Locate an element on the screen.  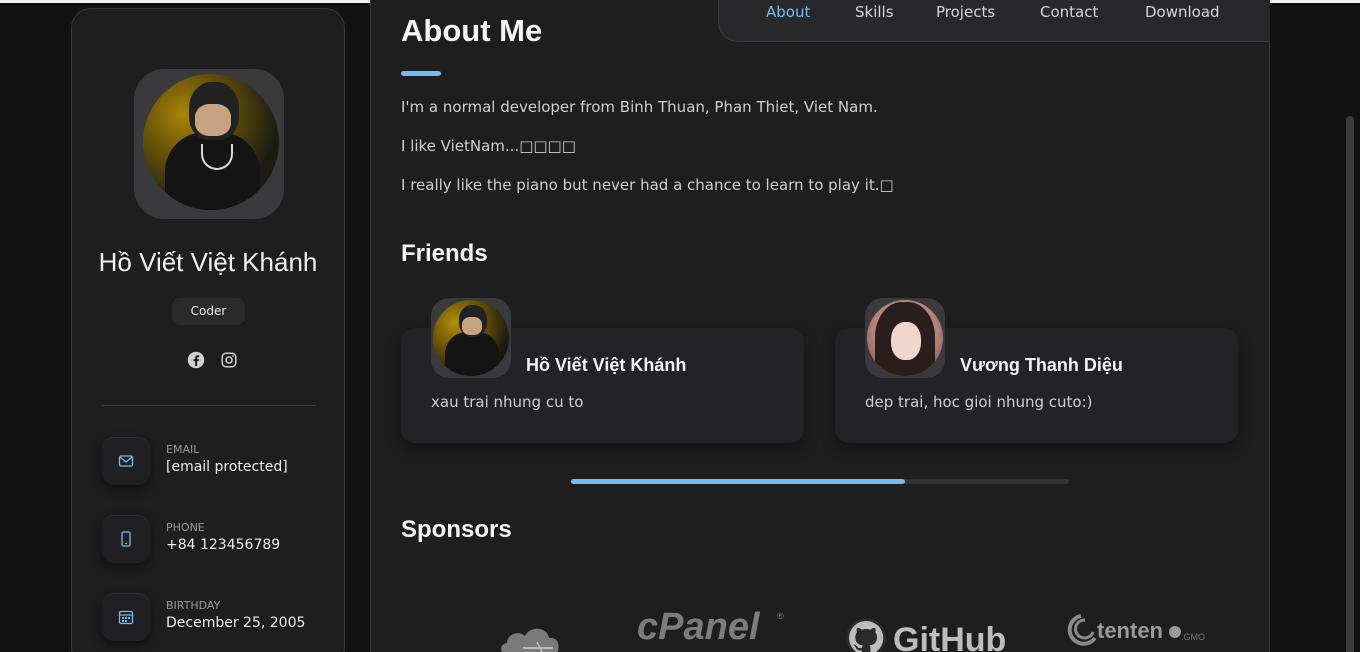
svg-text: tenten is located at coordinates (1130, 630).